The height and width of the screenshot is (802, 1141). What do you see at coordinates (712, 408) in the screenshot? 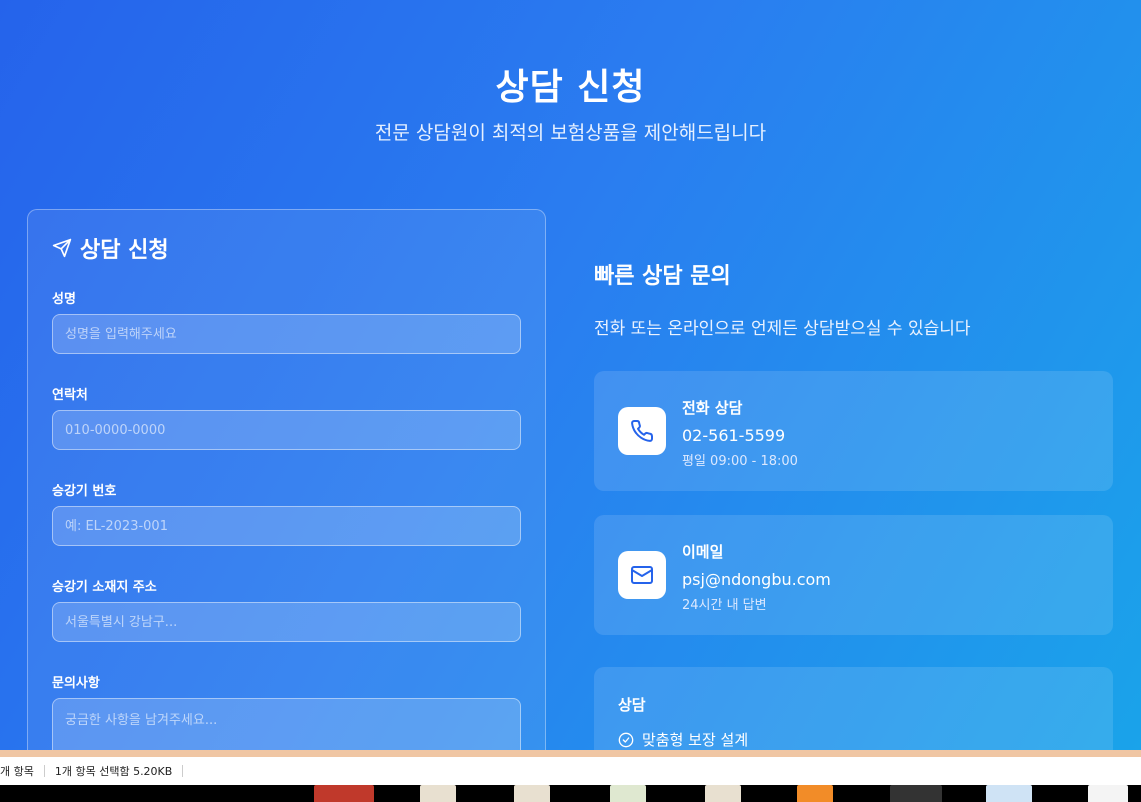
I see `phone-card-title: 전화 상담` at bounding box center [712, 408].